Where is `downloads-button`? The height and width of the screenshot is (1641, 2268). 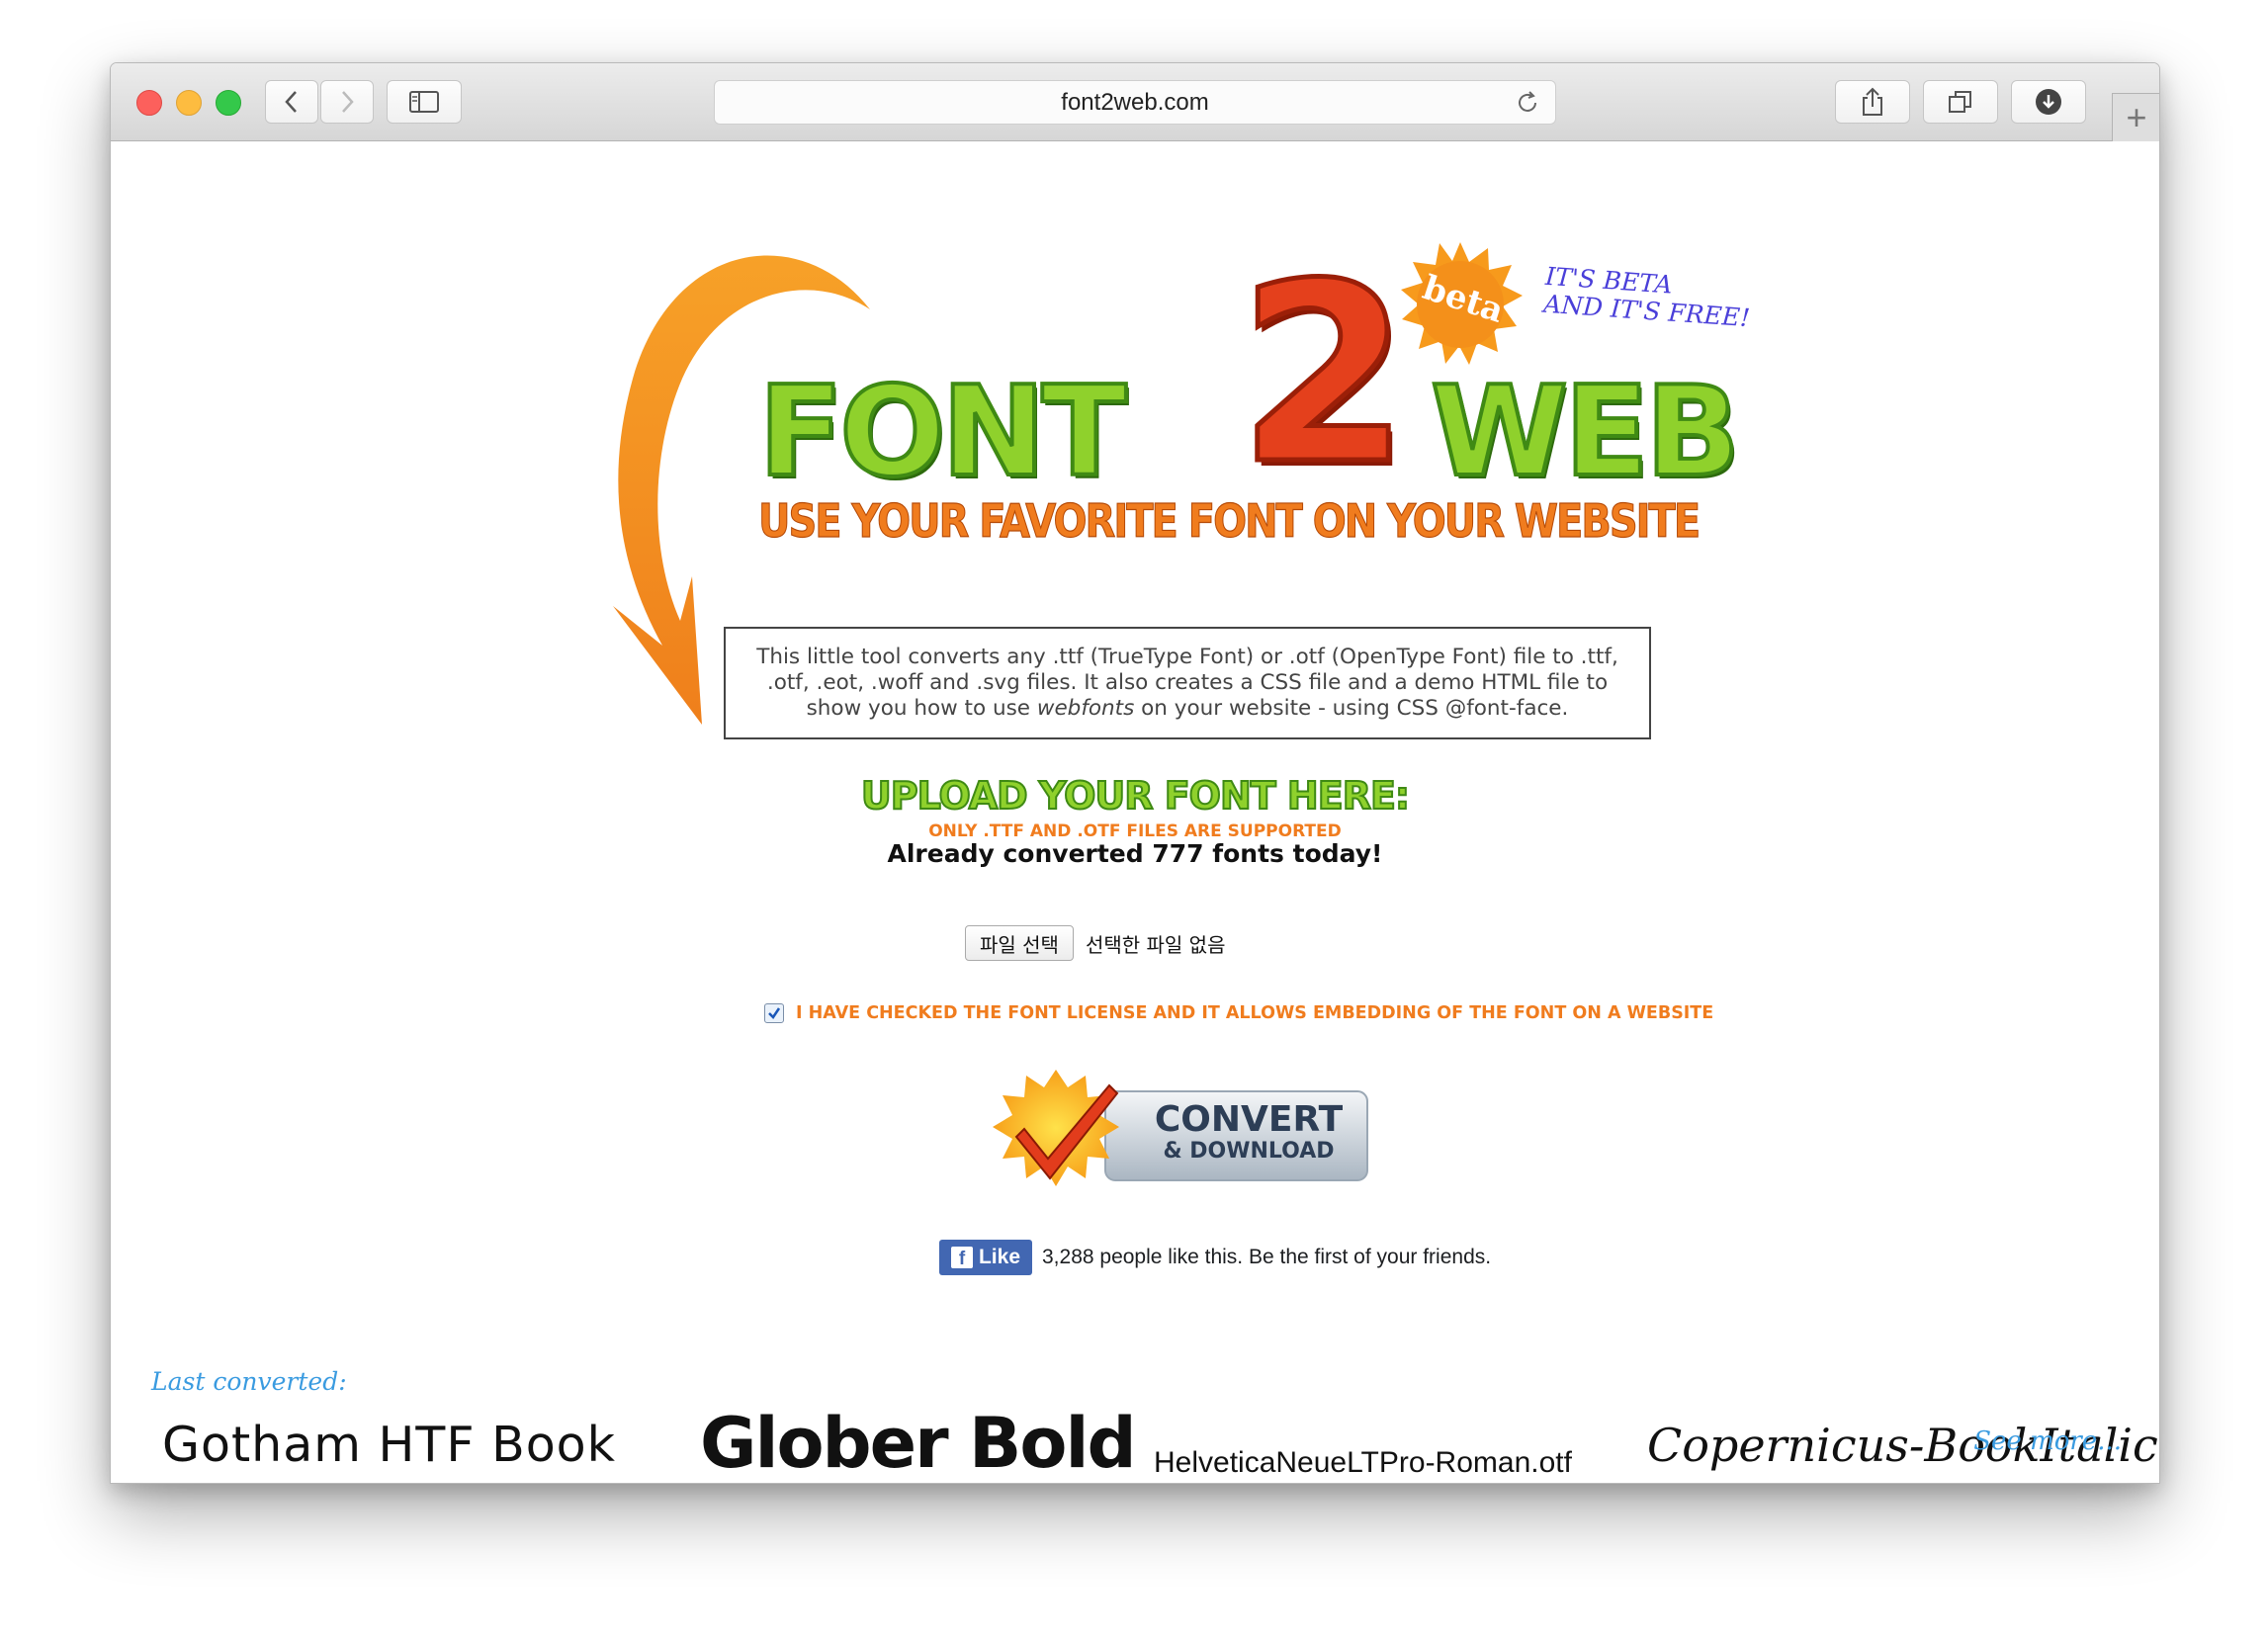
downloads-button is located at coordinates (2049, 102).